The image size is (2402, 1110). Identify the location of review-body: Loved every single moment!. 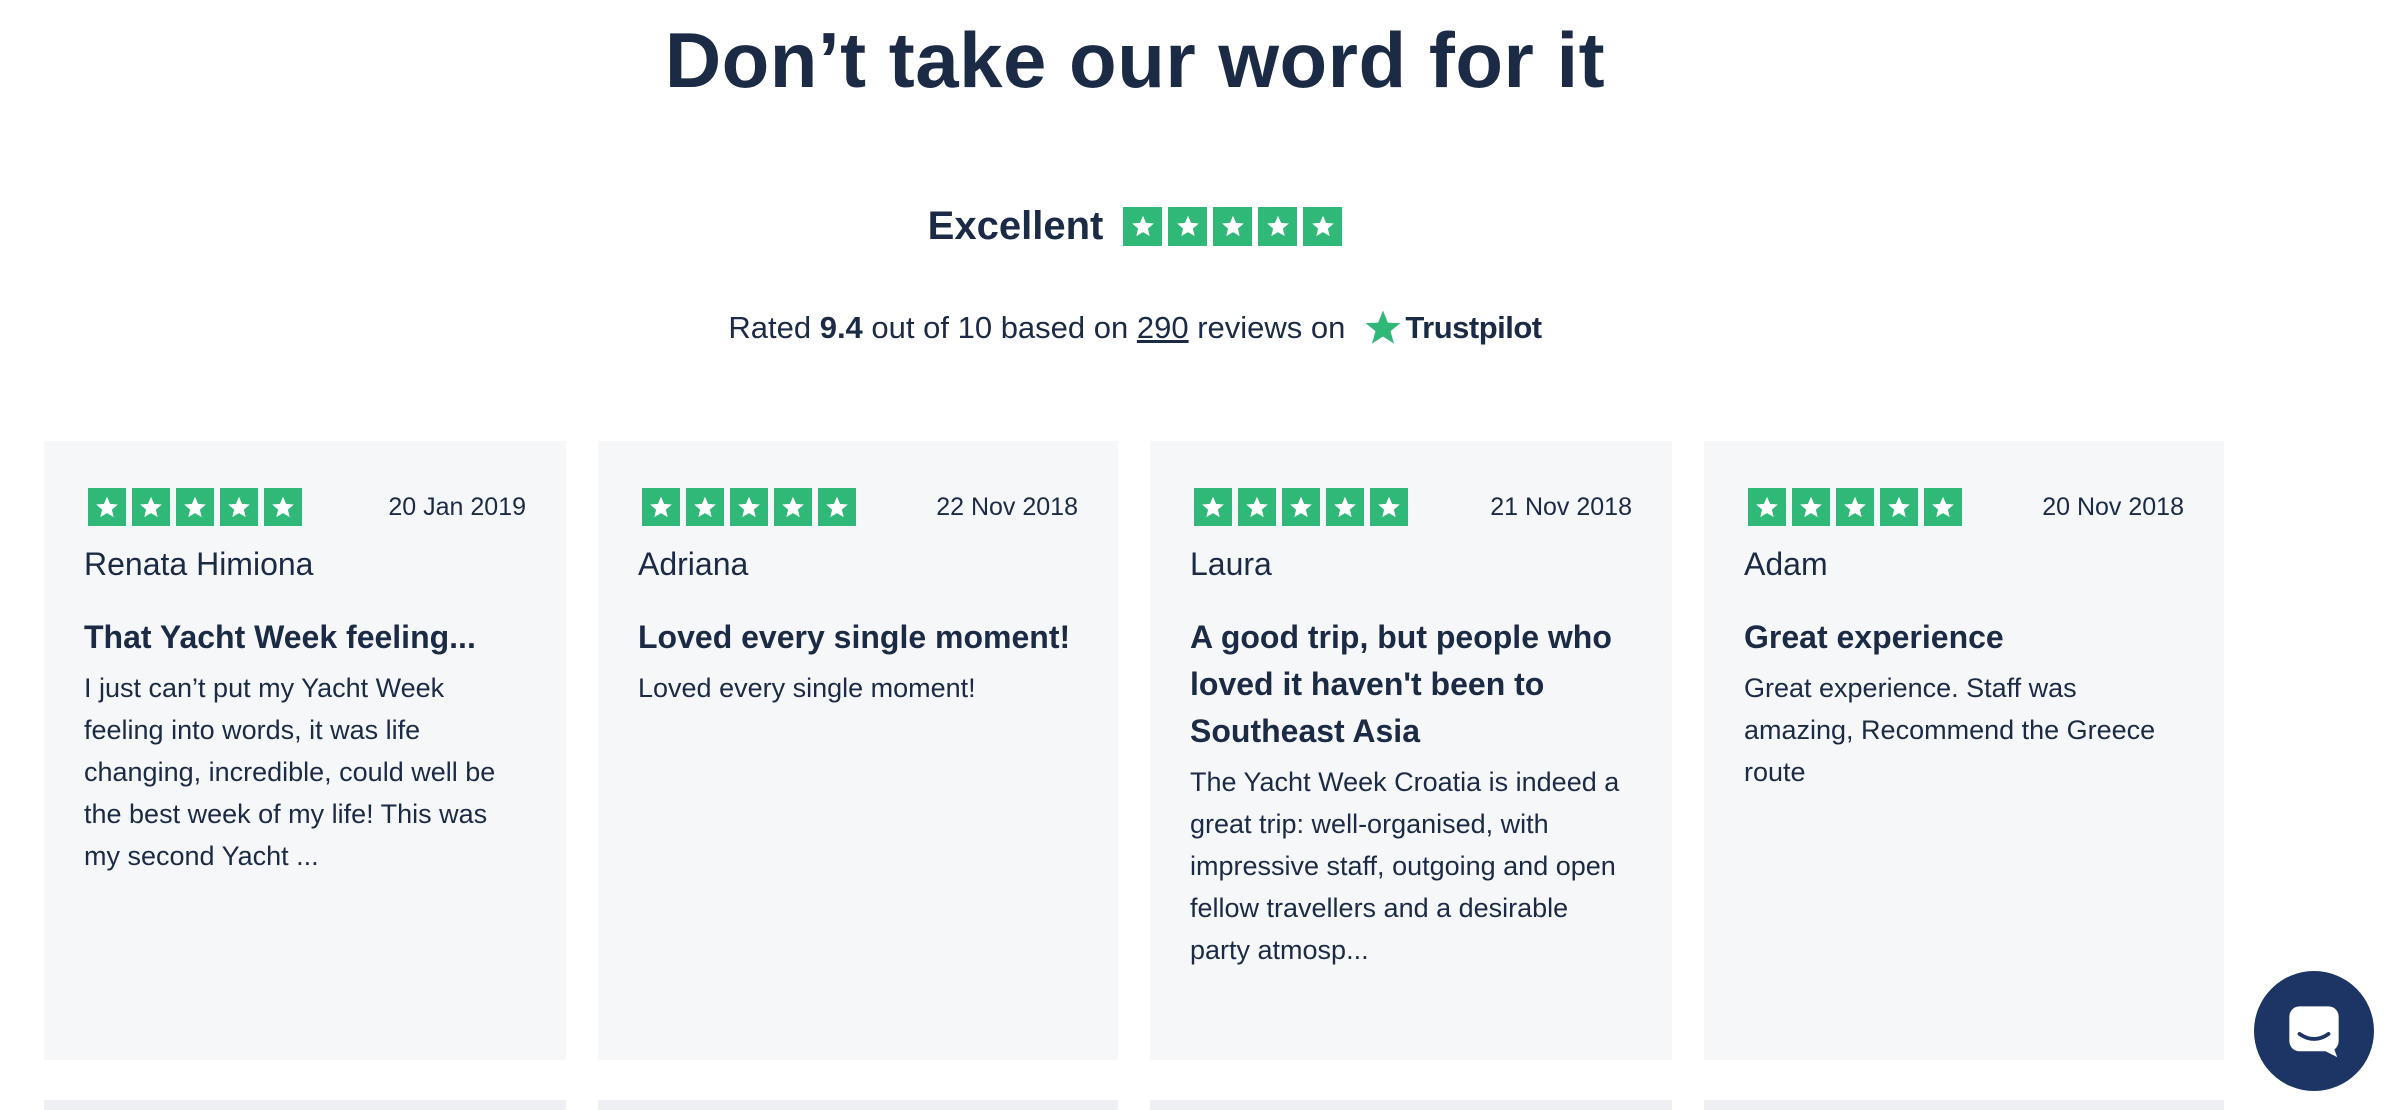
(807, 688).